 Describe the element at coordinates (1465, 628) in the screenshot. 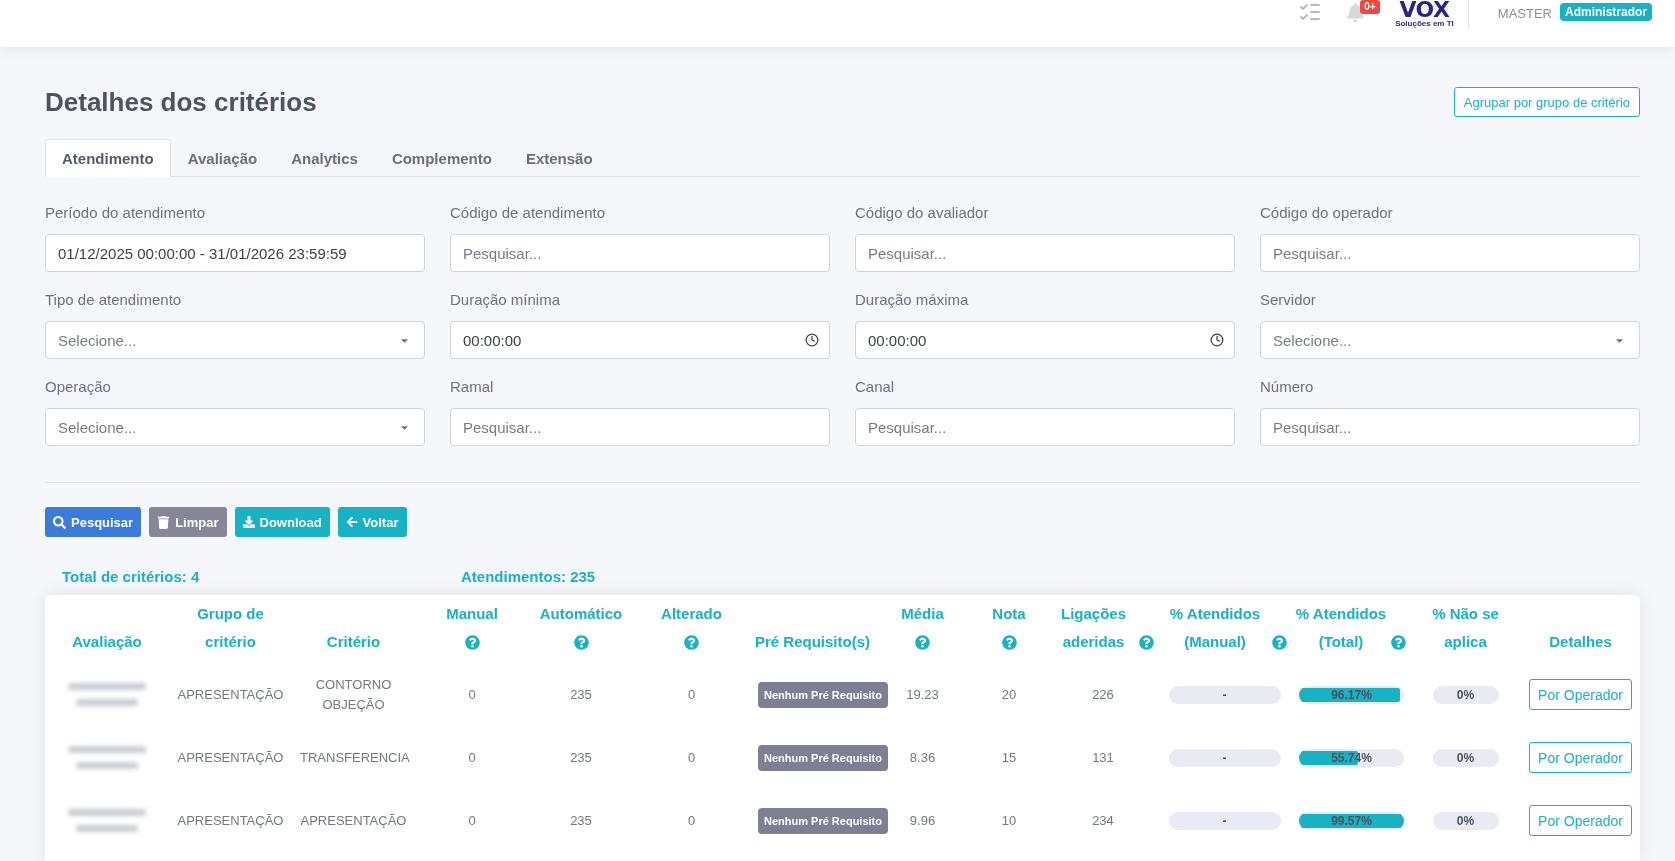

I see `column-header: % Não se aplica` at that location.